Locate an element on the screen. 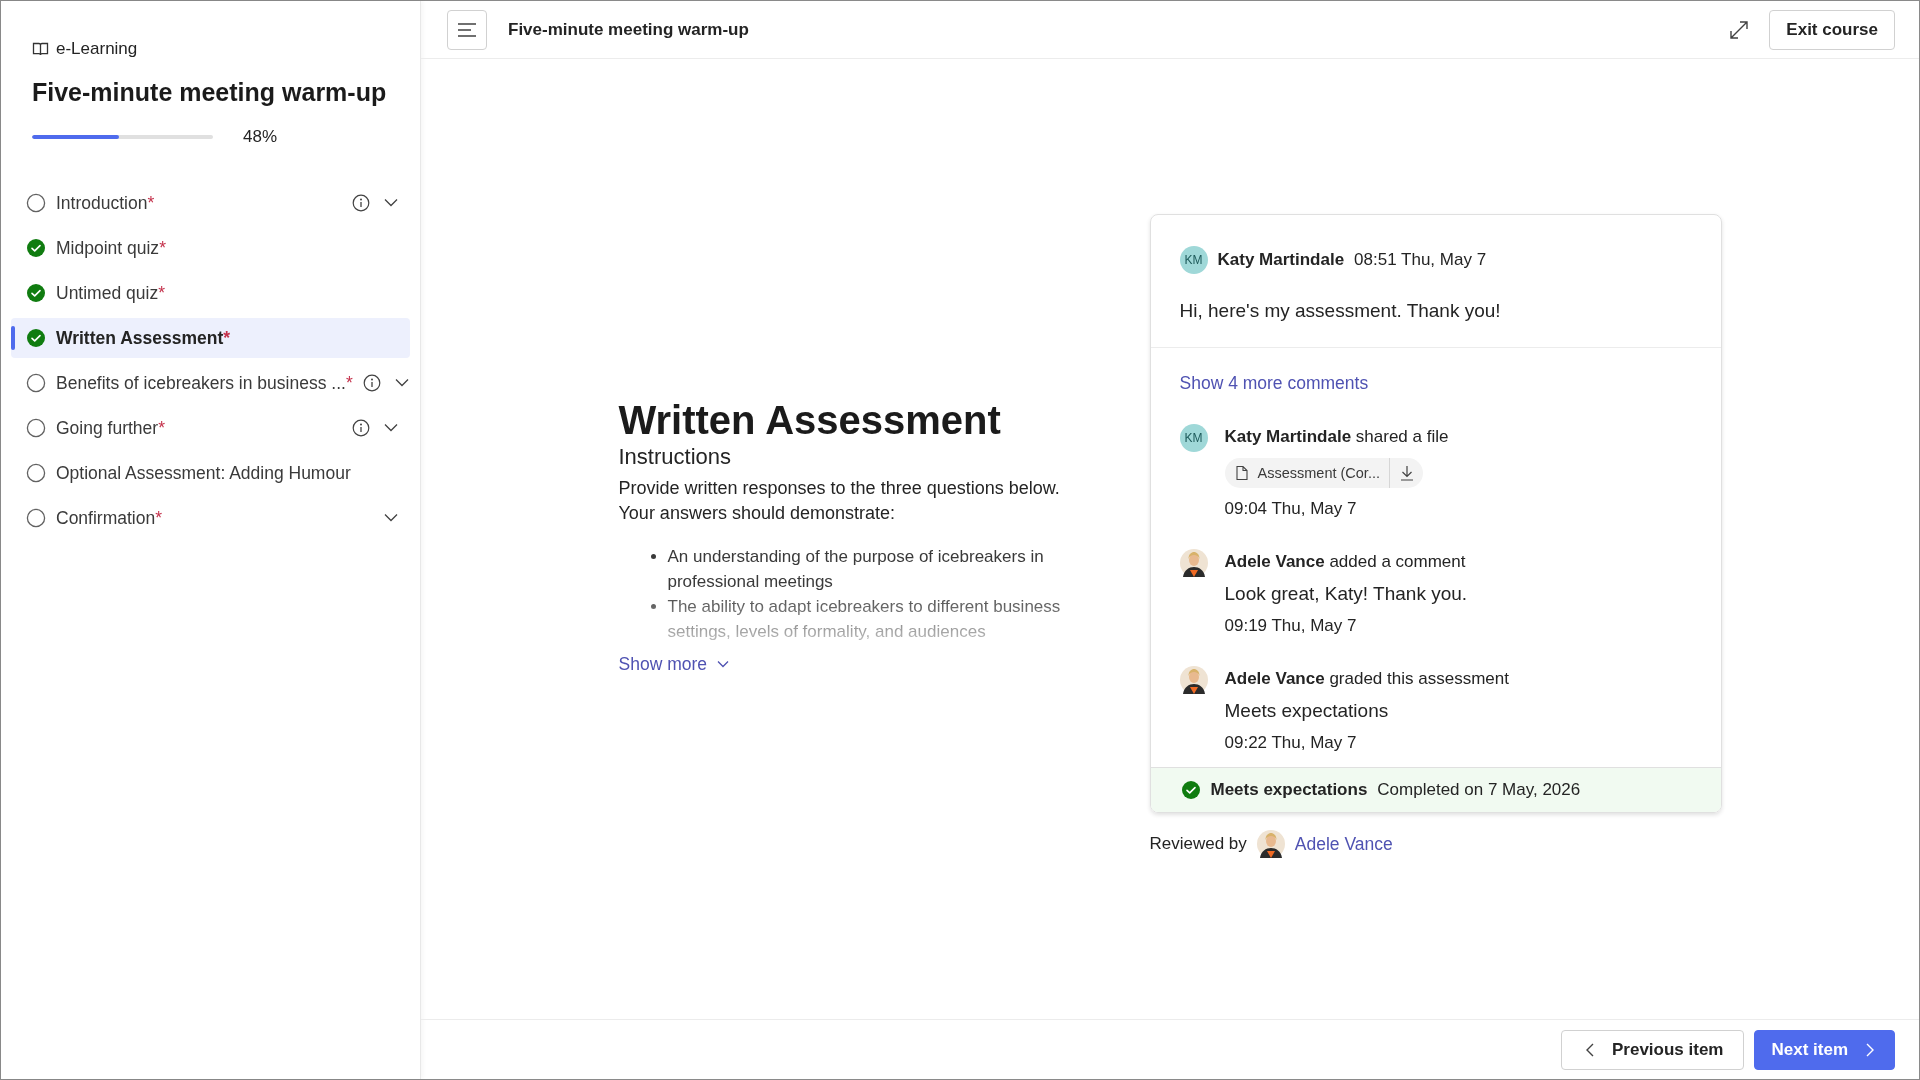 Image resolution: width=1920 pixels, height=1080 pixels. sidebar-item: Written Assessment* is located at coordinates (210, 338).